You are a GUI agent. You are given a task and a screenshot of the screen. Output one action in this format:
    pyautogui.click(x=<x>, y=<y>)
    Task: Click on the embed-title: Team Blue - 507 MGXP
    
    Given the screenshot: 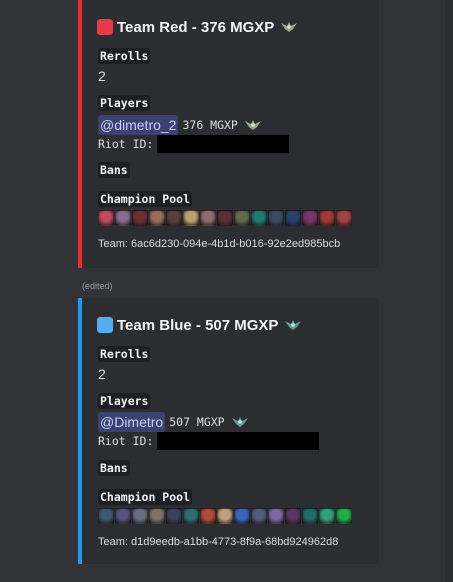 What is the action you would take?
    pyautogui.click(x=198, y=325)
    